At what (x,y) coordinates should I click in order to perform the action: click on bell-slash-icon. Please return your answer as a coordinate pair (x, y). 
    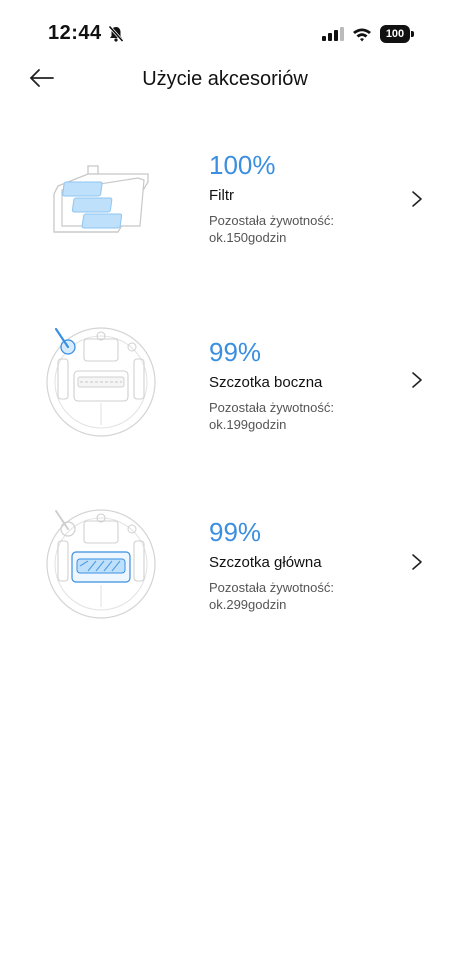
    Looking at the image, I should click on (116, 33).